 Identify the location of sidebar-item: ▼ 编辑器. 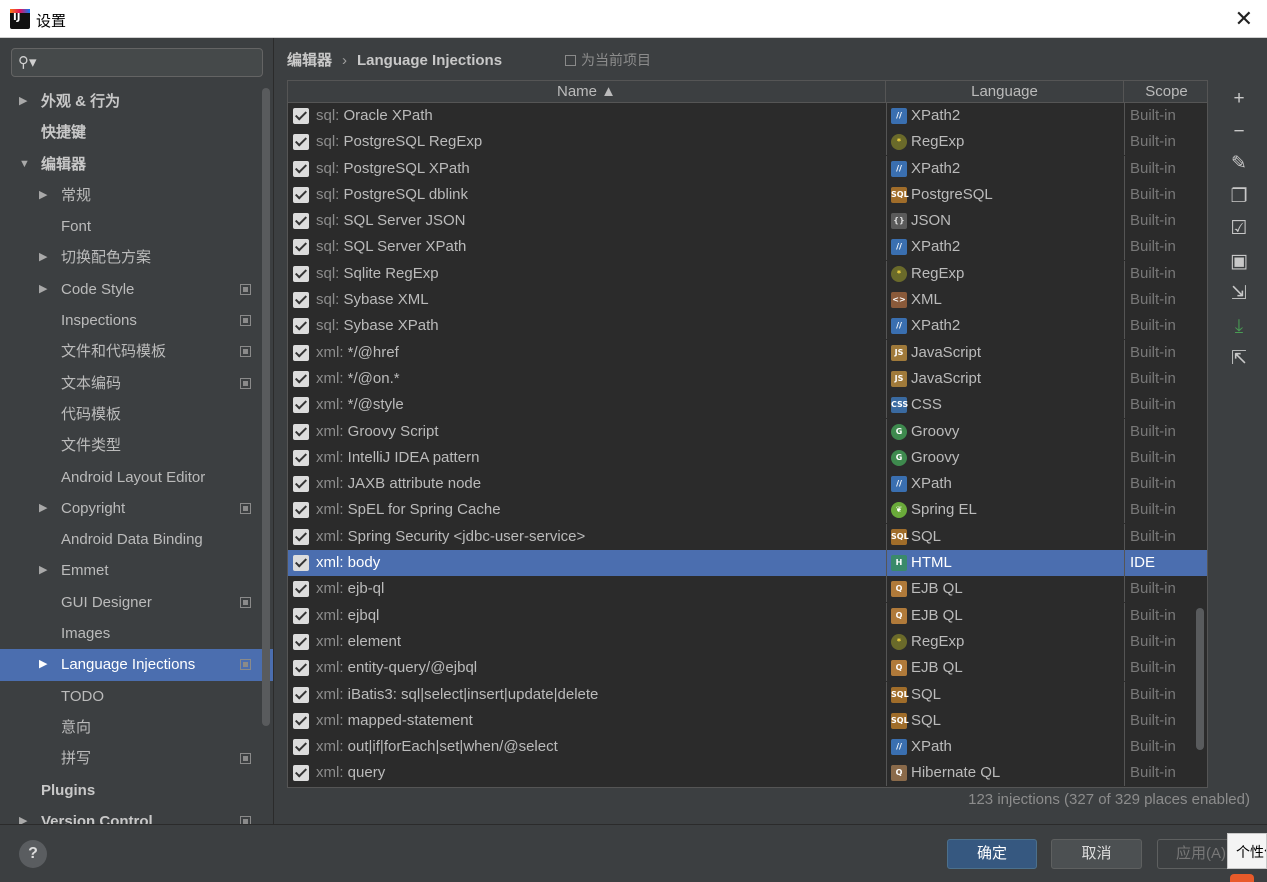
(136, 164).